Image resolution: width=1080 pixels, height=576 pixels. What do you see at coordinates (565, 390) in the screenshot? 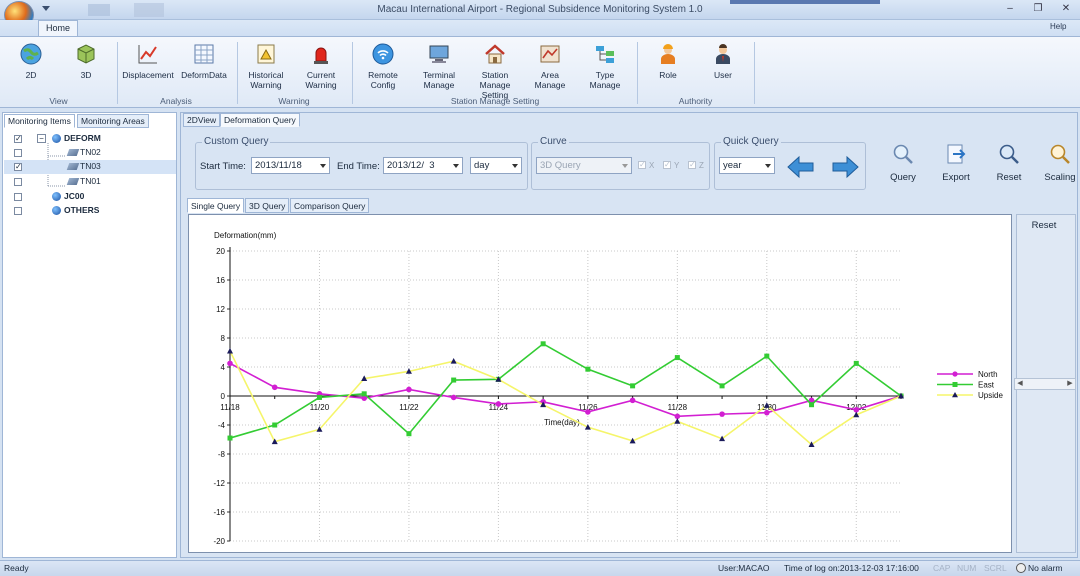
I see `series-line-north` at bounding box center [565, 390].